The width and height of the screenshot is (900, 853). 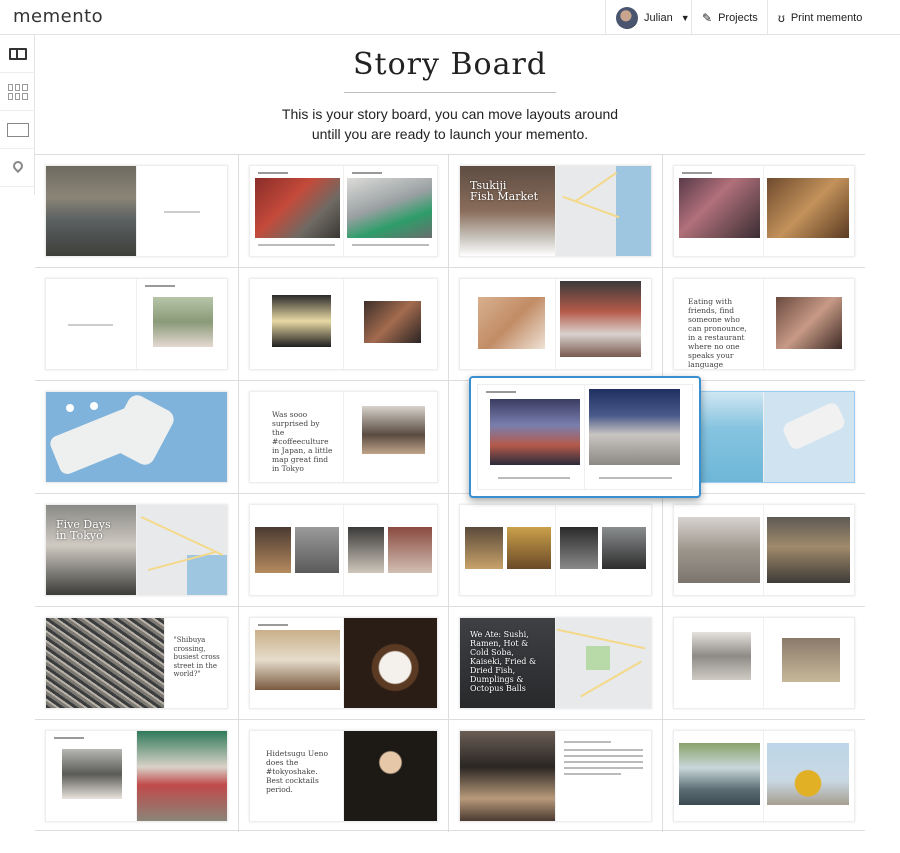 What do you see at coordinates (808, 550) in the screenshot?
I see `photo-architecture` at bounding box center [808, 550].